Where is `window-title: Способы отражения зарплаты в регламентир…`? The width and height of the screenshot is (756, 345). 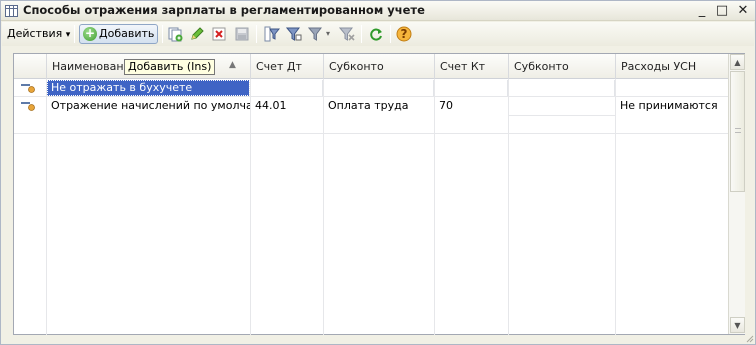
window-title: Способы отражения зарплаты в регламентир… is located at coordinates (224, 10).